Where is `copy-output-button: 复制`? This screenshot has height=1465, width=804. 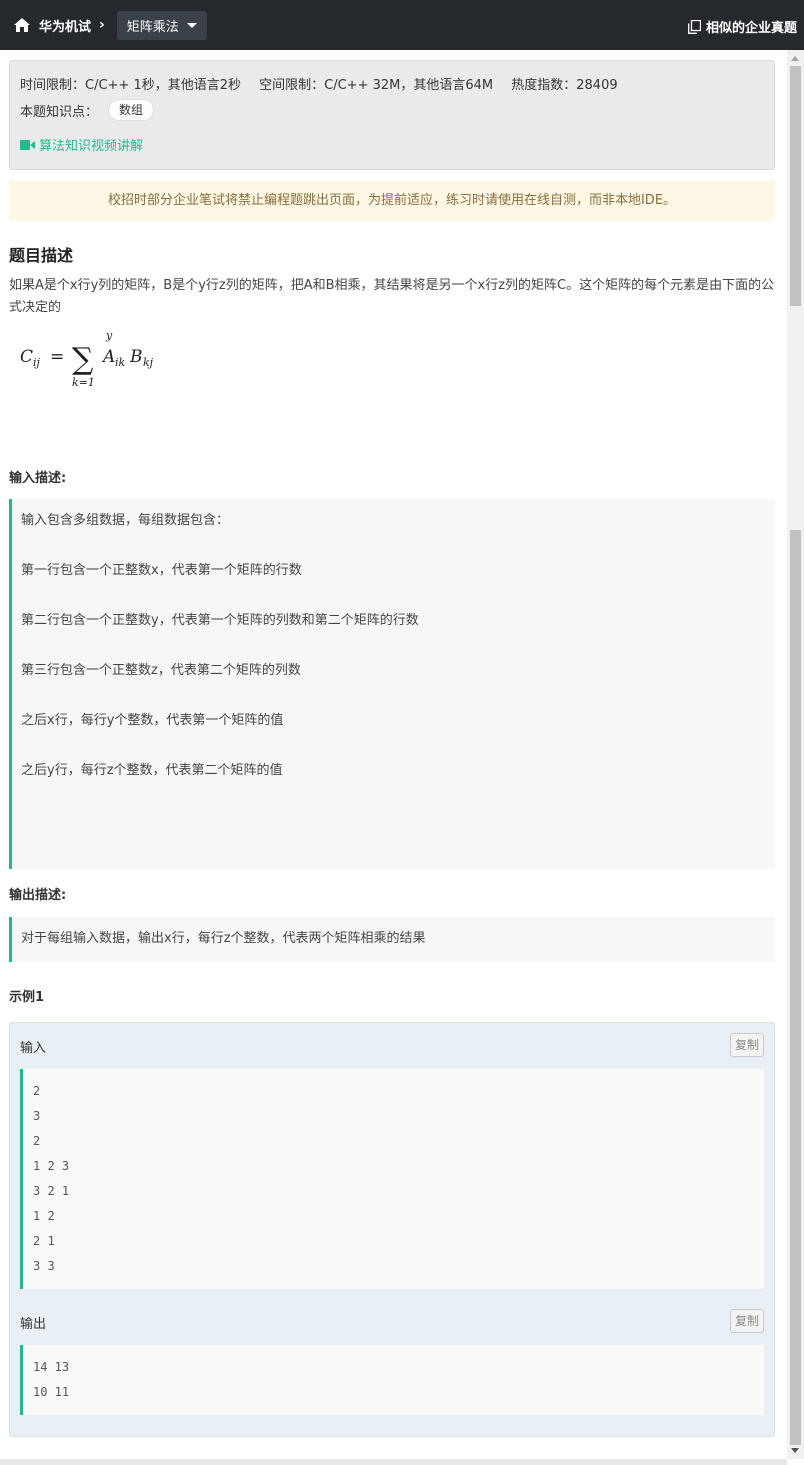 copy-output-button: 复制 is located at coordinates (747, 1321).